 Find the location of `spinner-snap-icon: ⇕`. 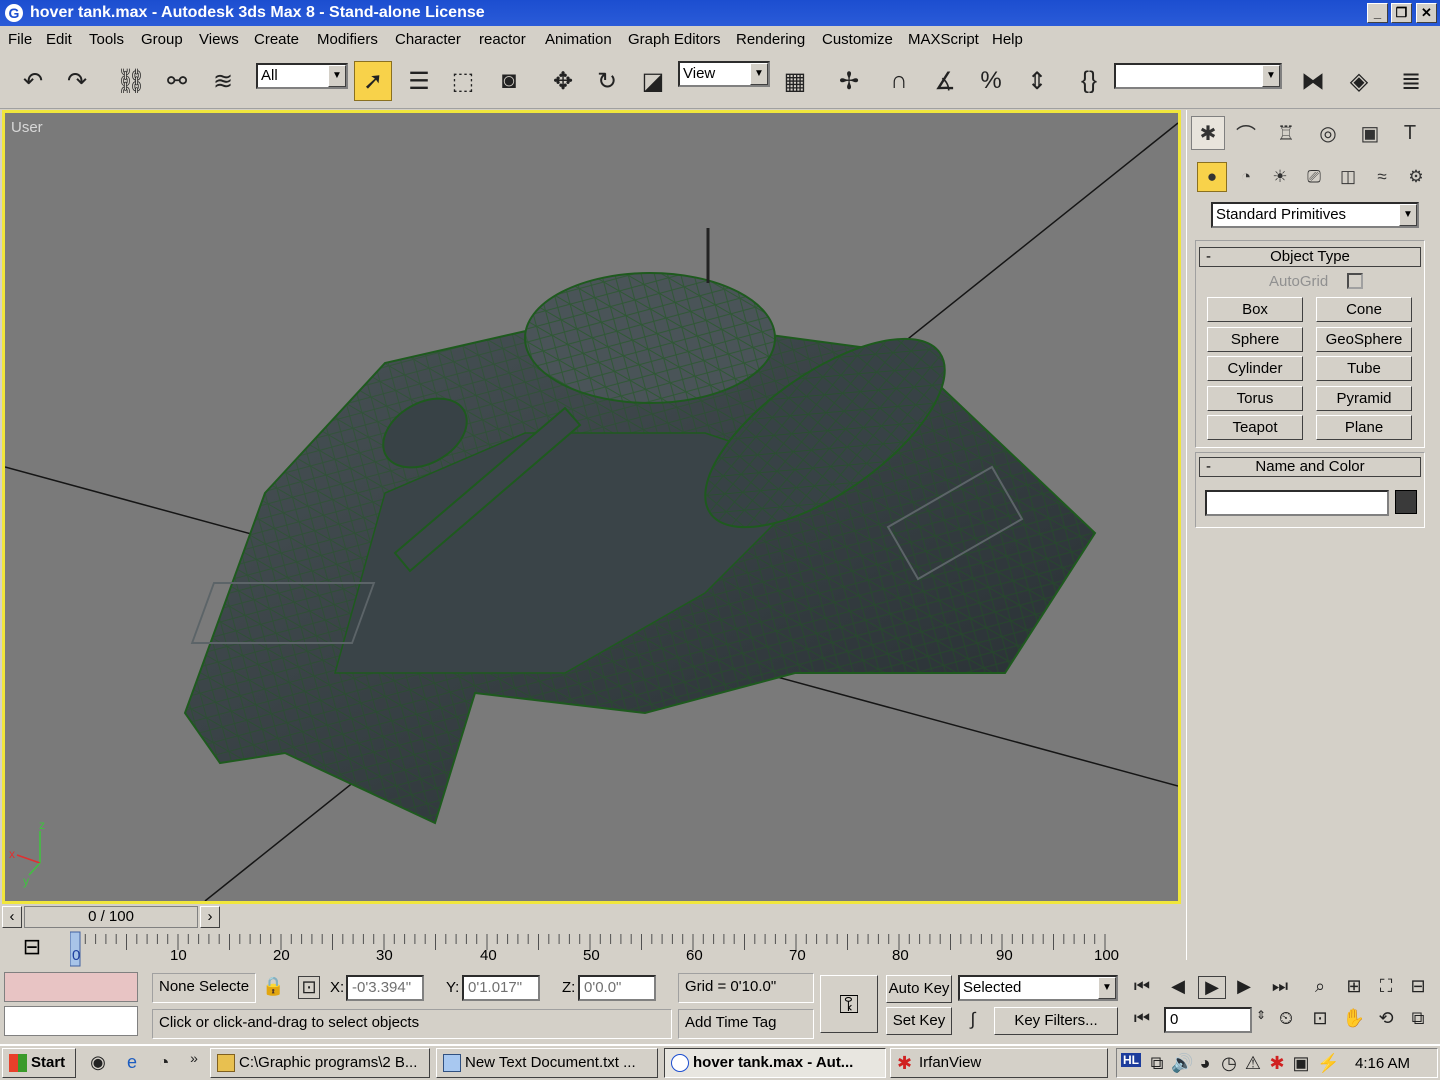

spinner-snap-icon: ⇕ is located at coordinates (1037, 81).